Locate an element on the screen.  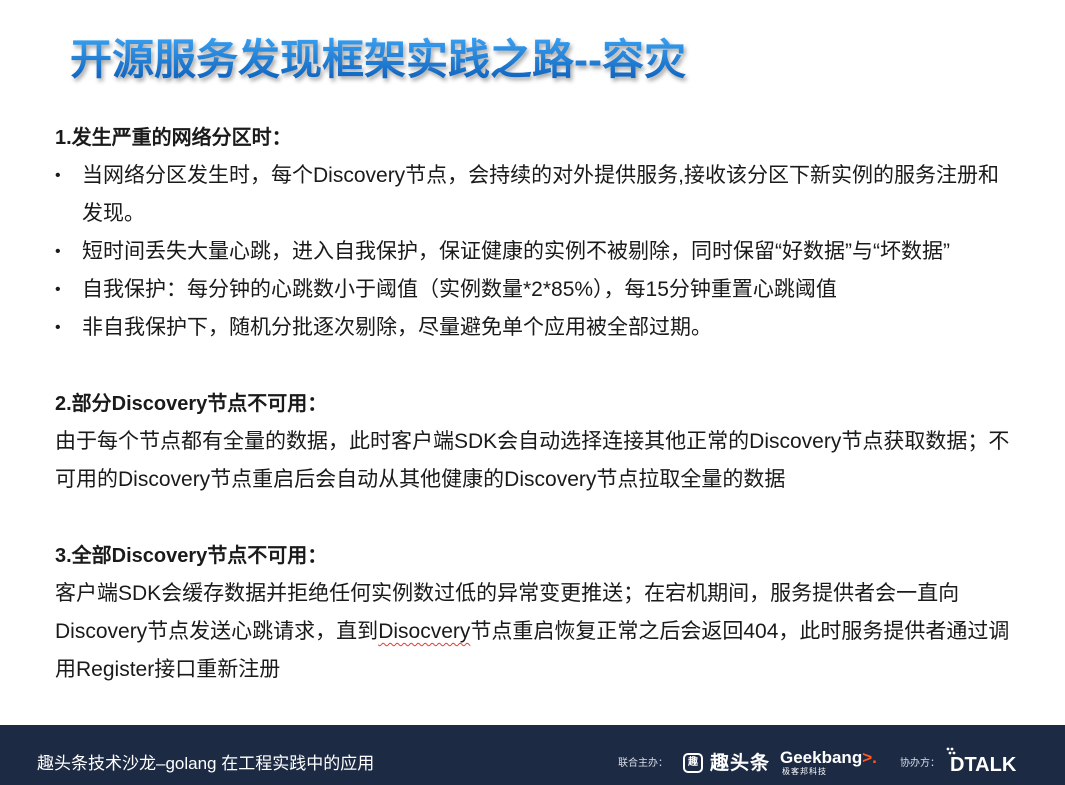
bullet-text: 发现。 is located at coordinates (113, 213).